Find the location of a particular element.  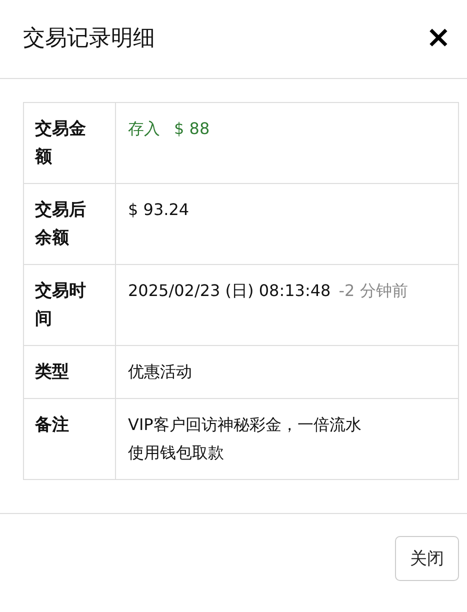

value-text: VIP客户回访神秘彩金，一倍流水 is located at coordinates (245, 424).